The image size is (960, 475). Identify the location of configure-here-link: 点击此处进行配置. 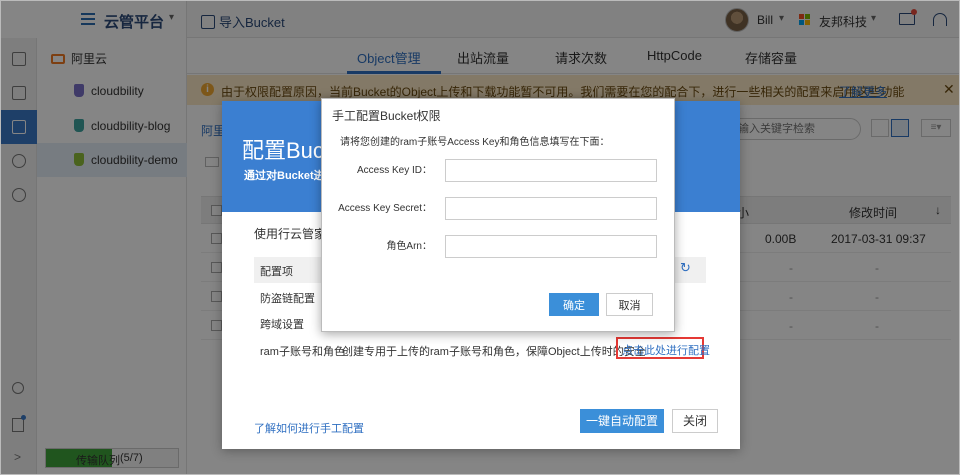
(663, 348).